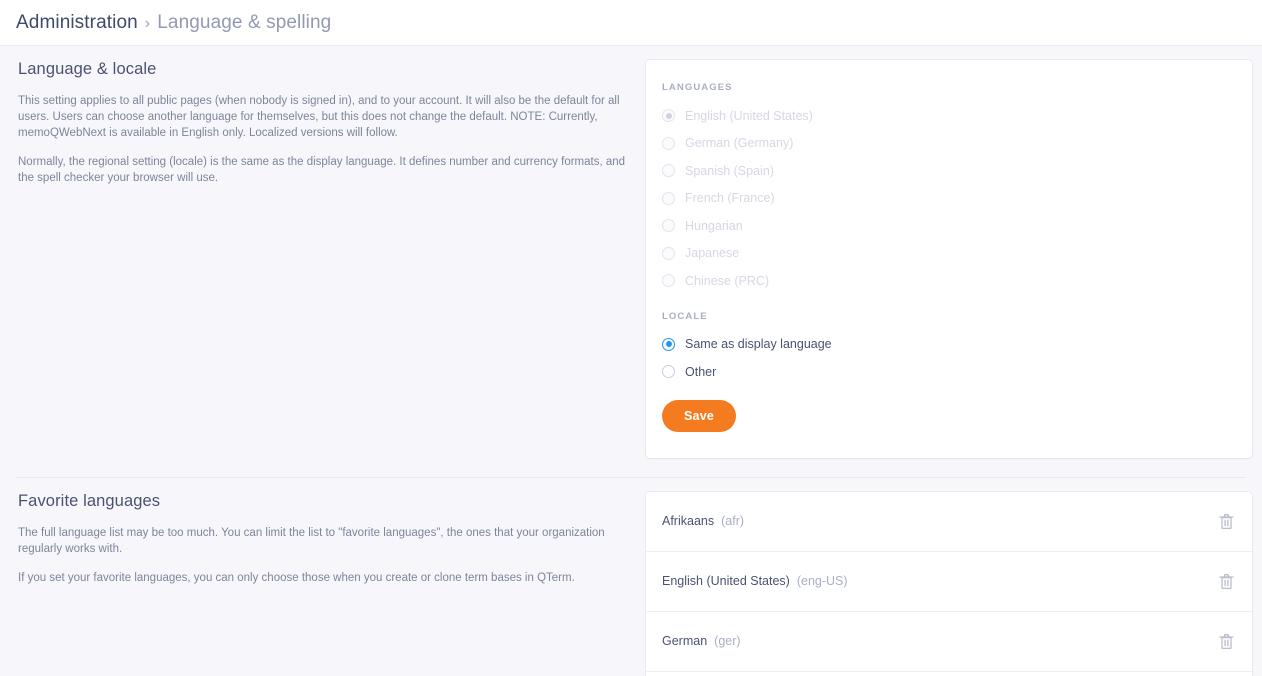 The width and height of the screenshot is (1262, 676). Describe the element at coordinates (822, 581) in the screenshot. I see `favorite-language-code: (eng-US)` at that location.